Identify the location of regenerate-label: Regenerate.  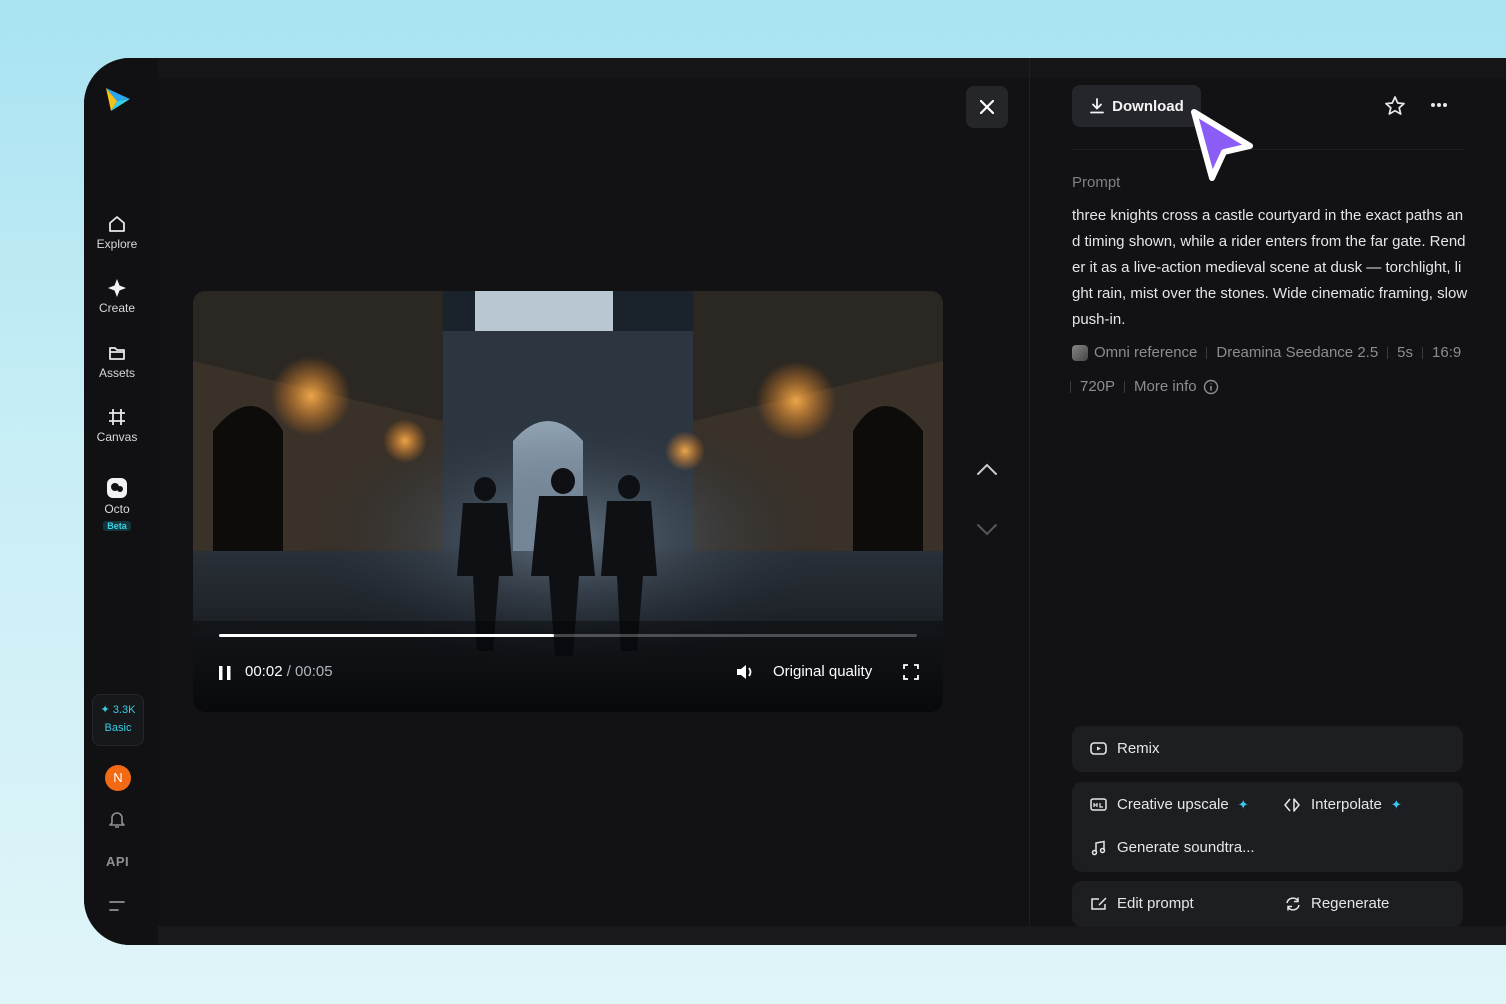
(1350, 903).